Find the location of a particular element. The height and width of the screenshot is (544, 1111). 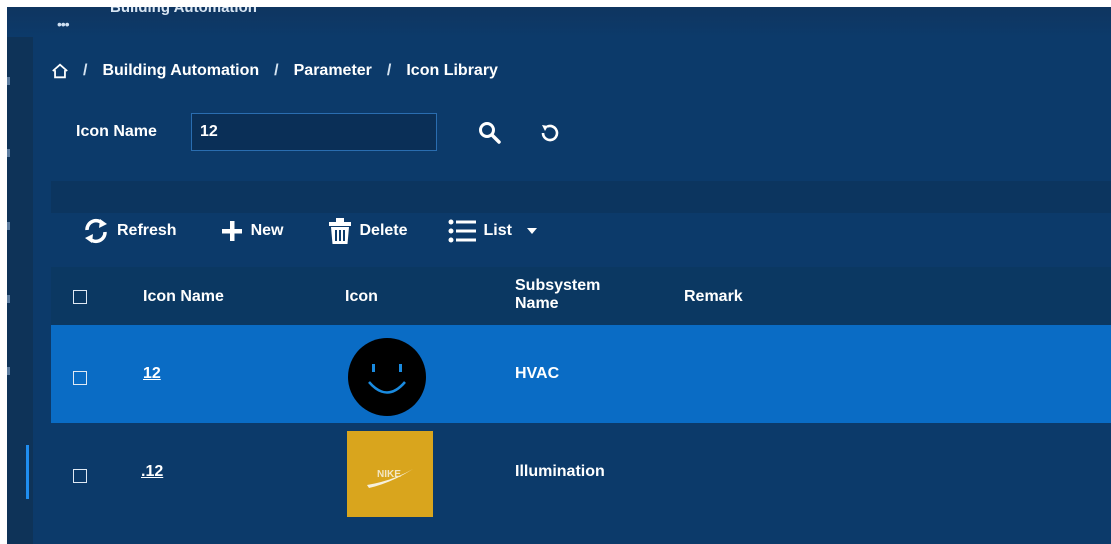

reset-icon is located at coordinates (550, 133).